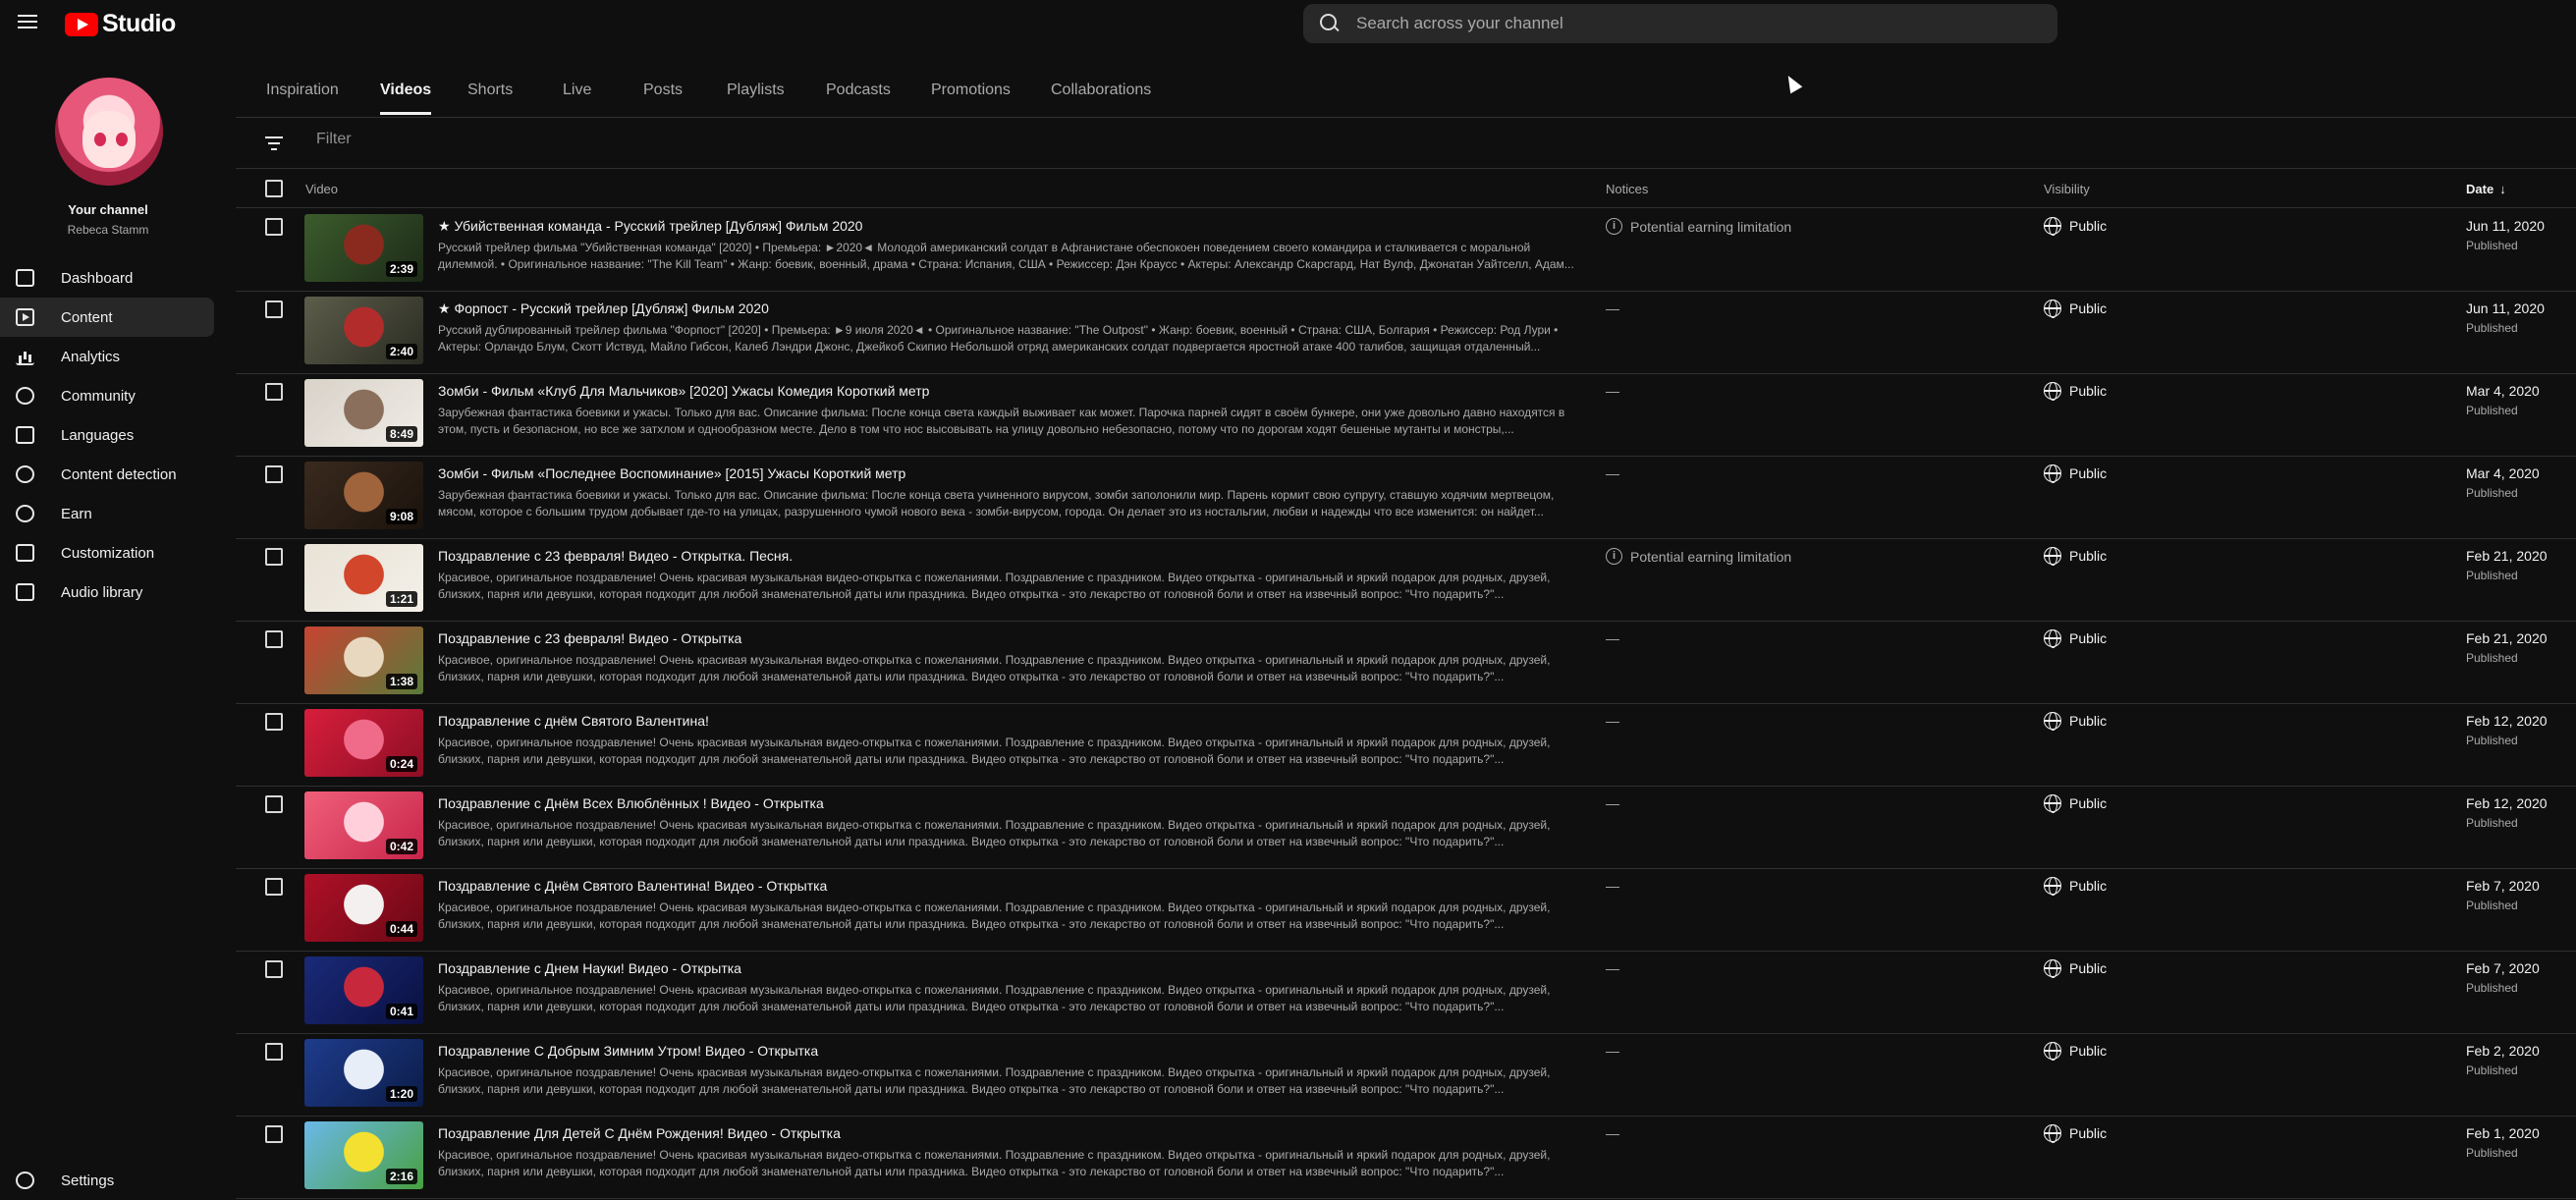 The height and width of the screenshot is (1200, 2576). Describe the element at coordinates (363, 660) in the screenshot. I see `video-thumbnail: 1:38` at that location.